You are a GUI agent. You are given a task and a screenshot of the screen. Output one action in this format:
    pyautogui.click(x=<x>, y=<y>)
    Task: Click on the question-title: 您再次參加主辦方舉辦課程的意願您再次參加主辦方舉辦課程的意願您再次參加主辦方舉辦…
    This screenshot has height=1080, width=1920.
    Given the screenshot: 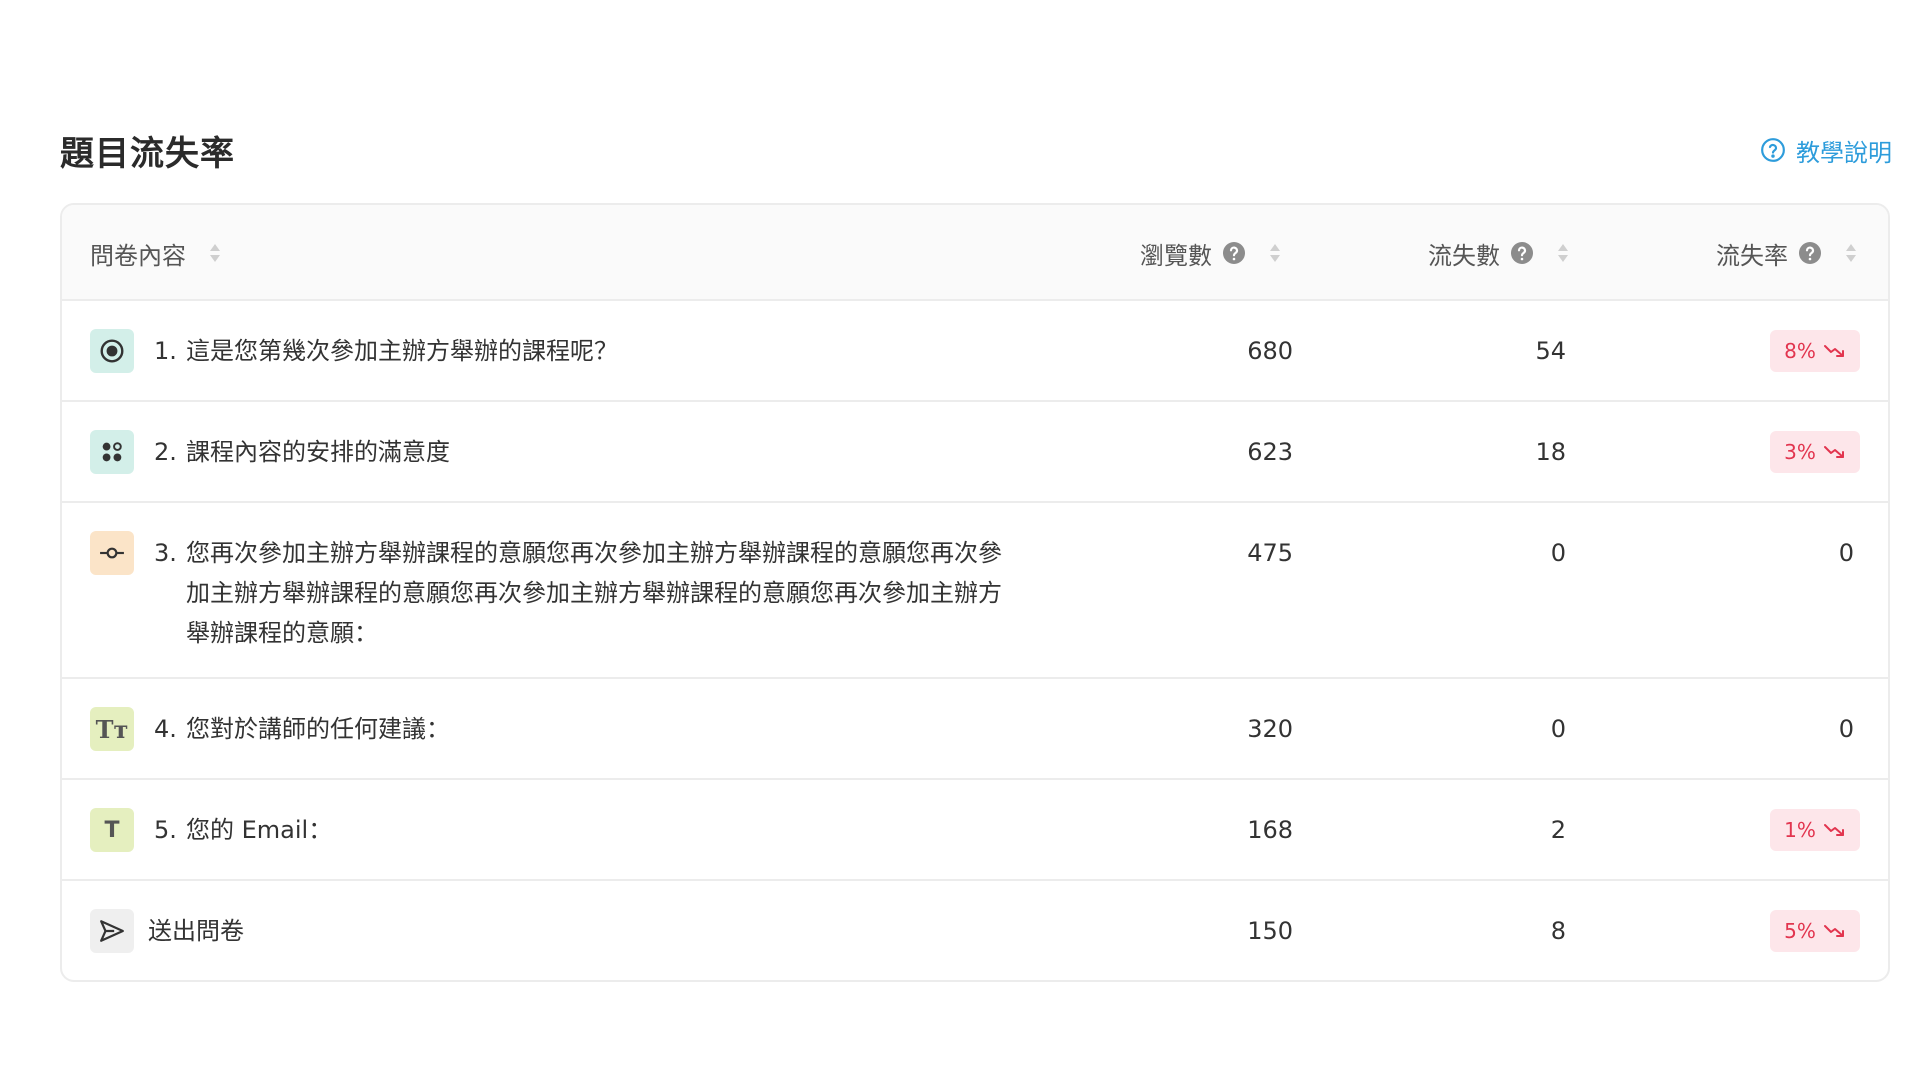 What is the action you would take?
    pyautogui.click(x=594, y=593)
    